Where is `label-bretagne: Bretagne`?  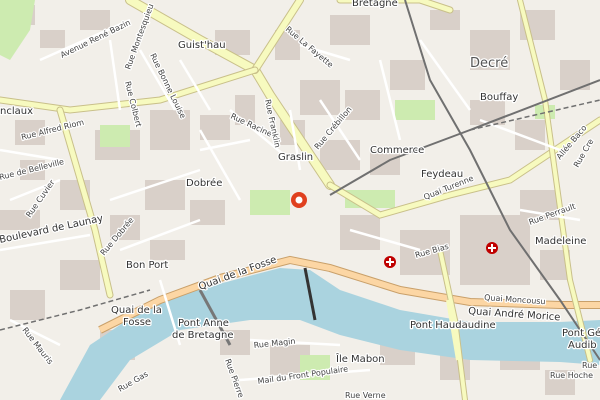 label-bretagne: Bretagne is located at coordinates (375, 4).